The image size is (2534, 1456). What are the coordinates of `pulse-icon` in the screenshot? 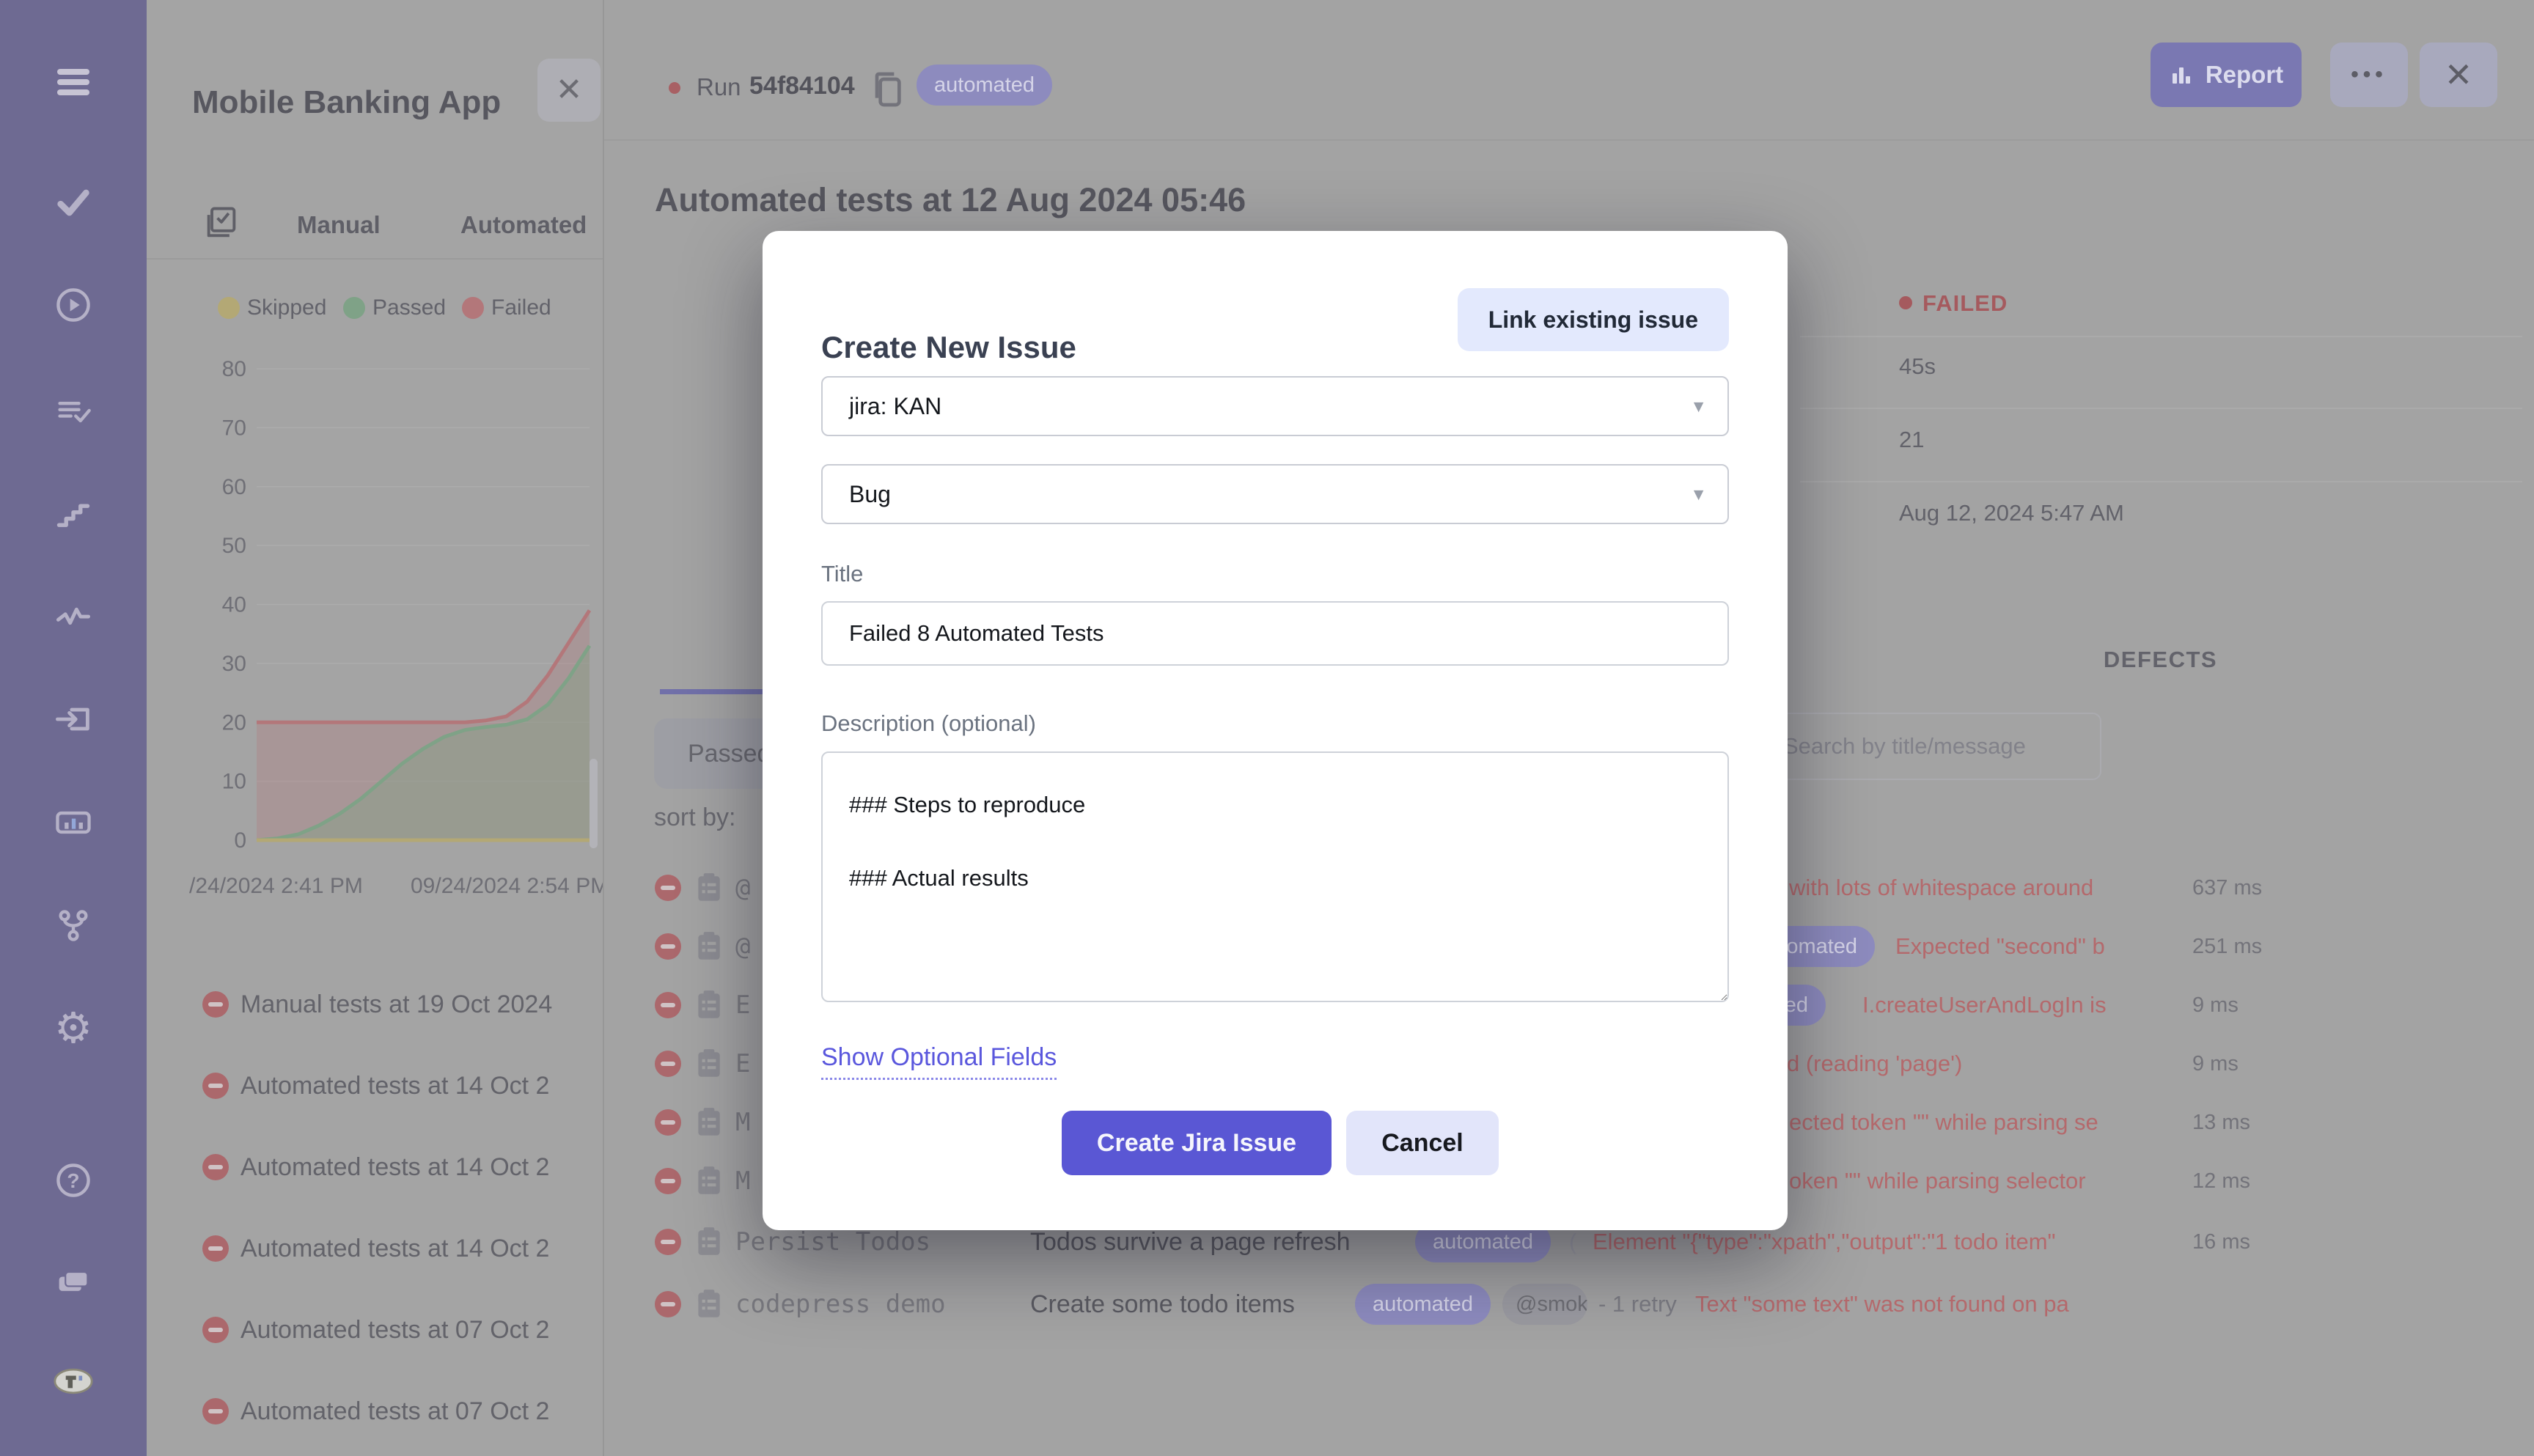 It's located at (73, 616).